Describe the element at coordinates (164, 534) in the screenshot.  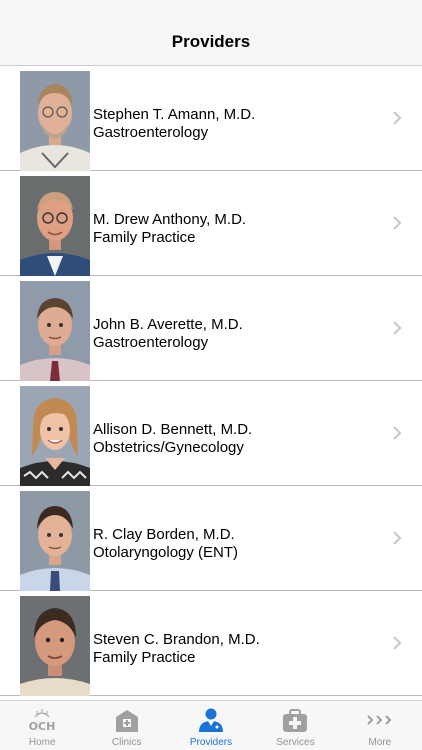
I see `provider-name: R. Clay Borden, M.D.` at that location.